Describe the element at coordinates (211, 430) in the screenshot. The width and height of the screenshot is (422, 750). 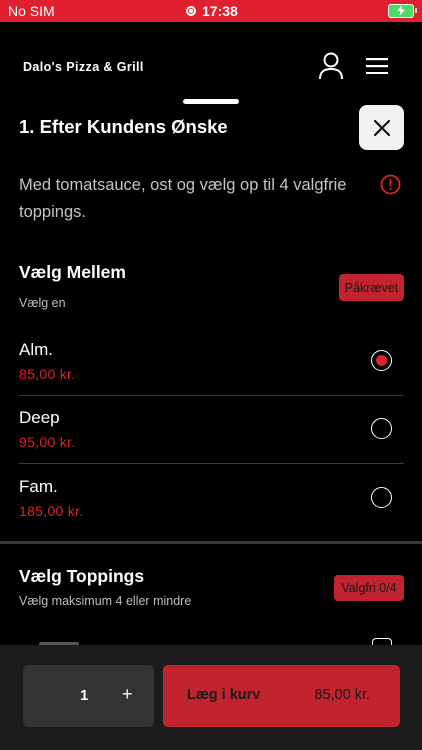
I see `size-option-deep: Deep 95,00 kr.` at that location.